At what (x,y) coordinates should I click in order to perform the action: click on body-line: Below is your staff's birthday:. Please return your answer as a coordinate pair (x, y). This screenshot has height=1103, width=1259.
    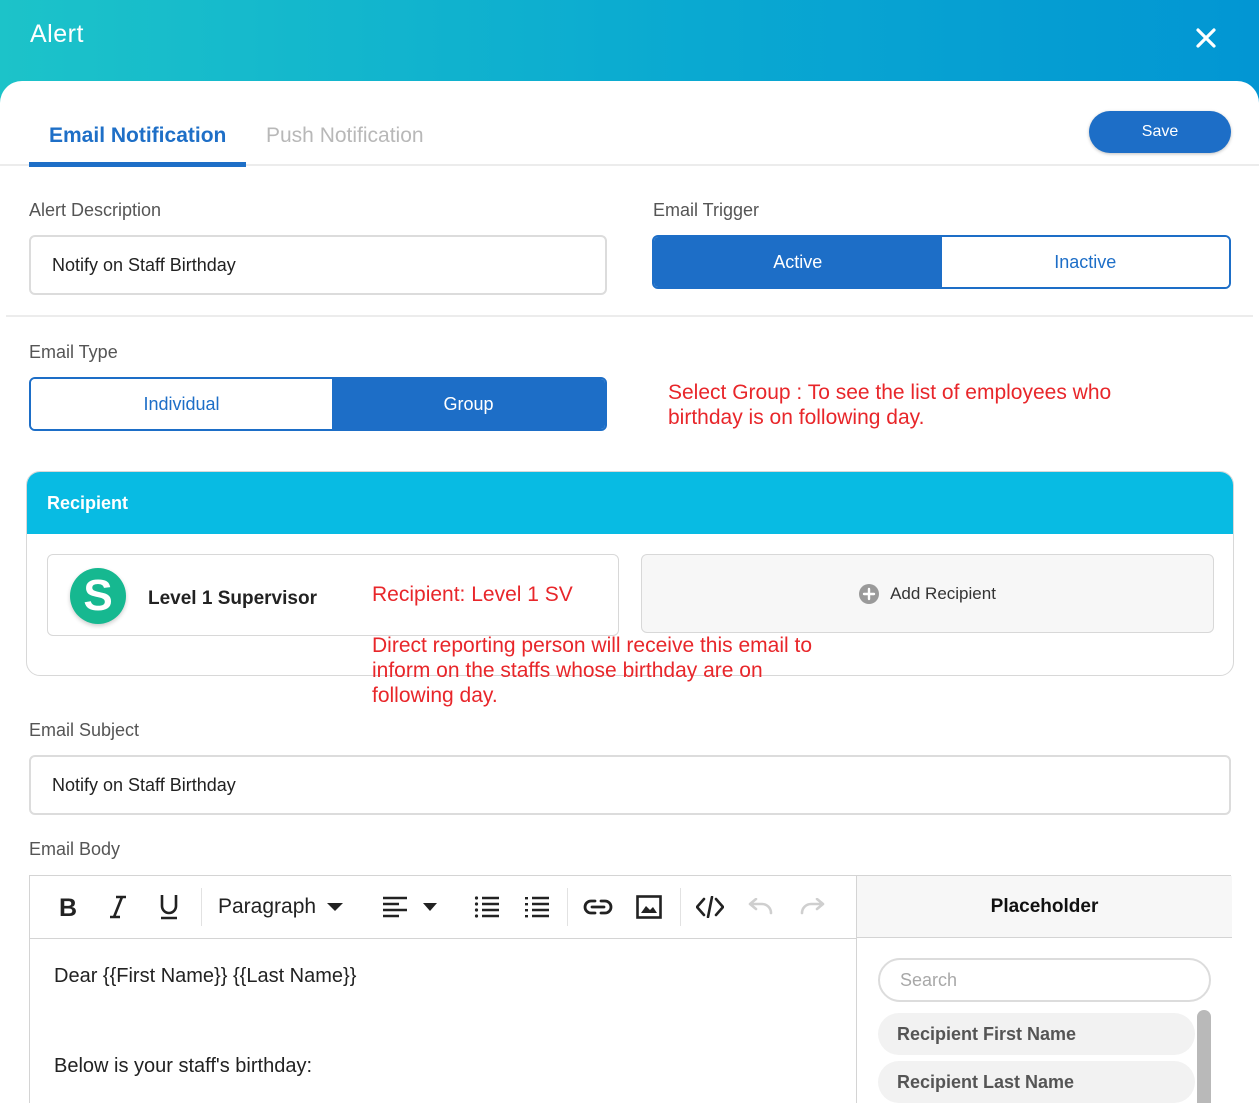
    Looking at the image, I should click on (183, 1066).